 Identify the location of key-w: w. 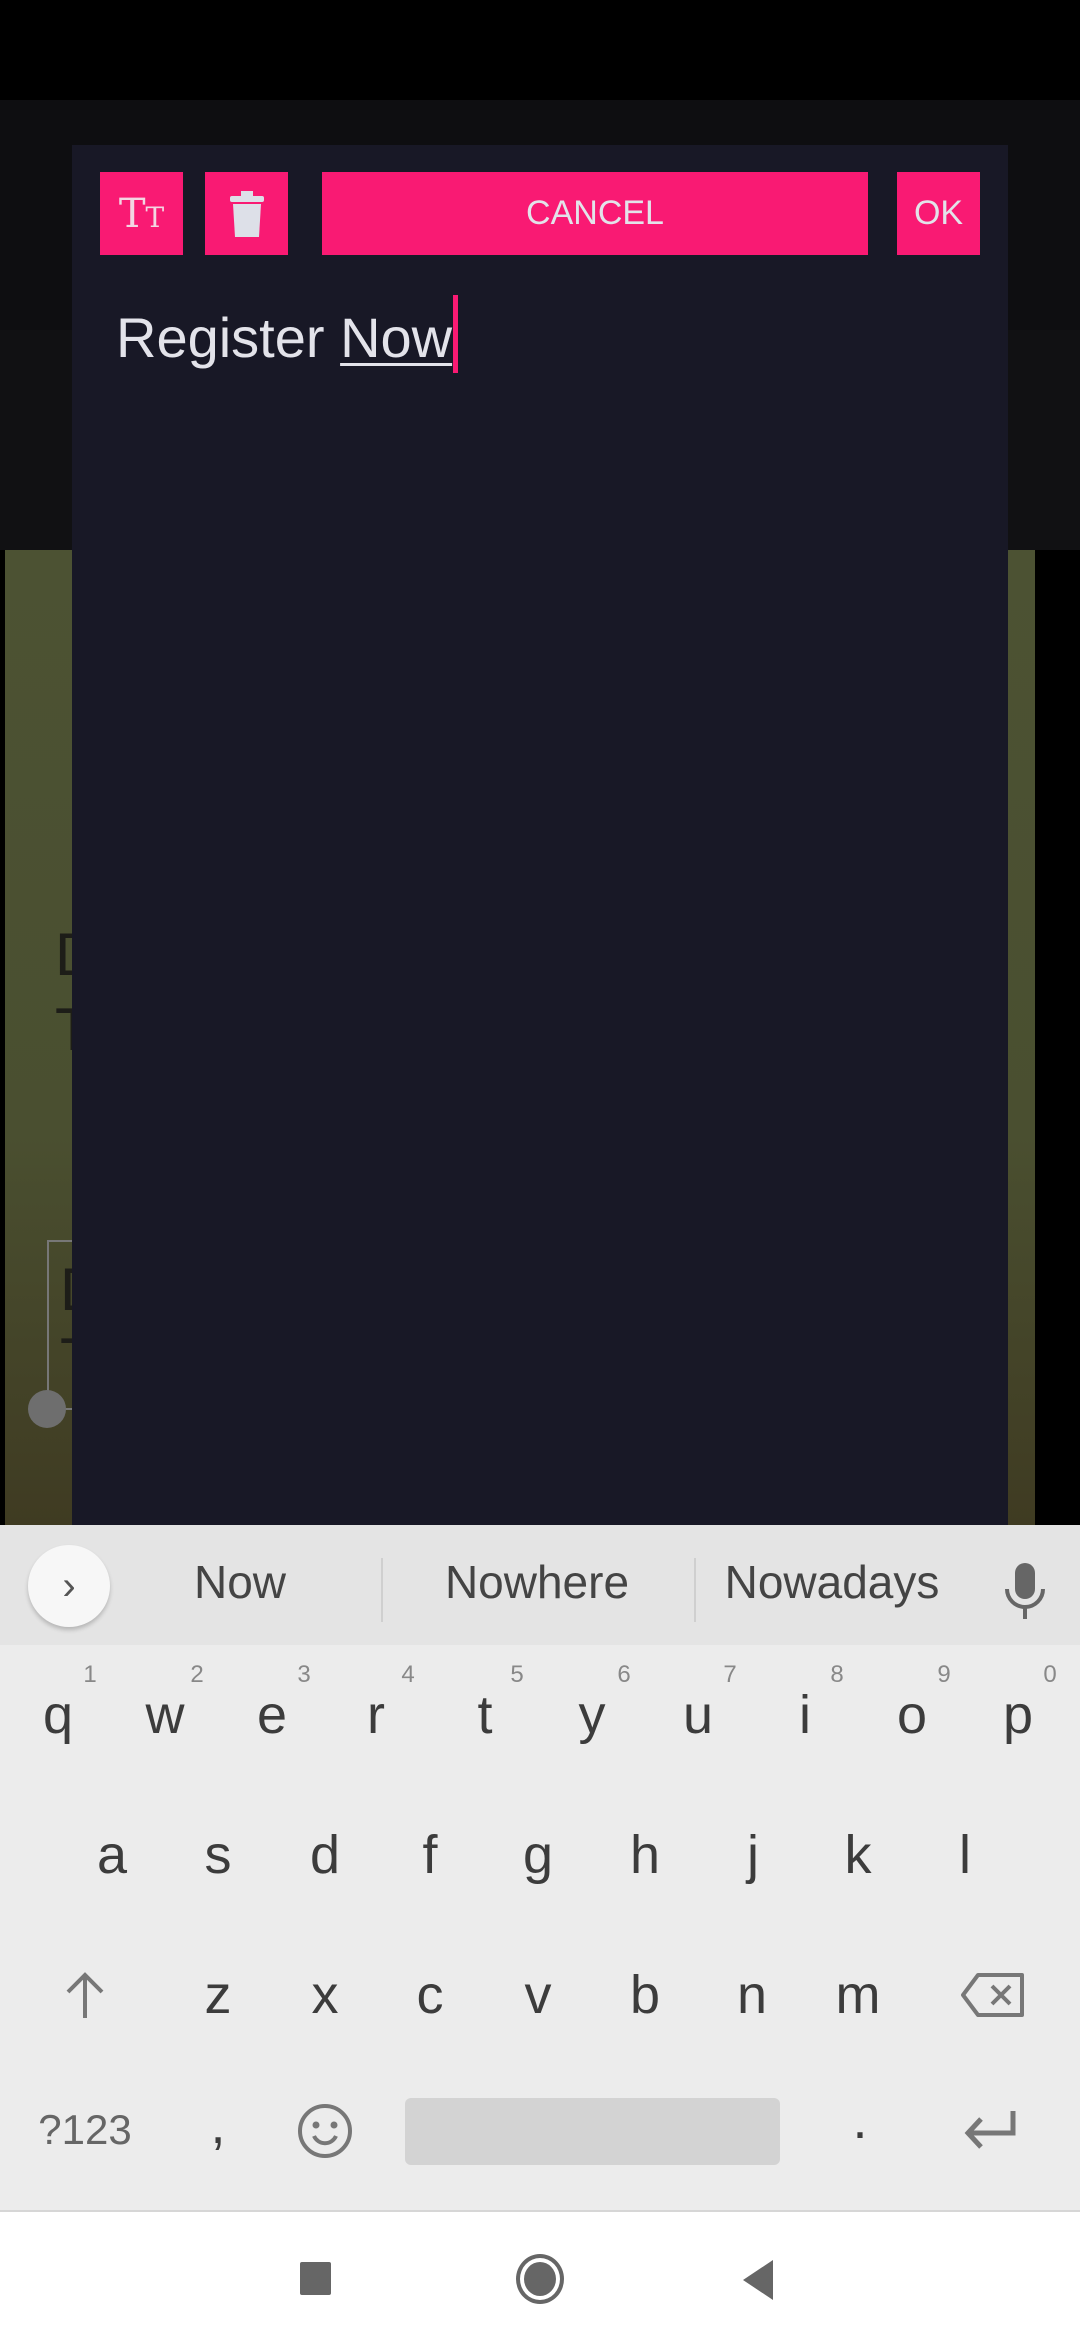
(165, 1715).